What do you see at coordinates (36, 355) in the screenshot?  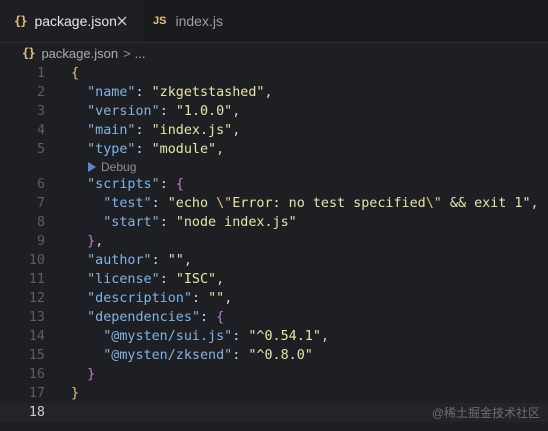 I see `line-number: 15` at bounding box center [36, 355].